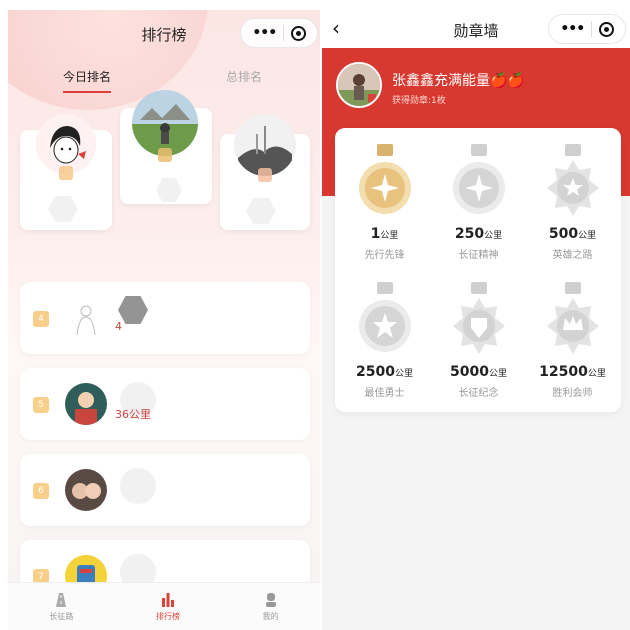 This screenshot has height=630, width=630. I want to click on bar-chart-icon, so click(167, 599).